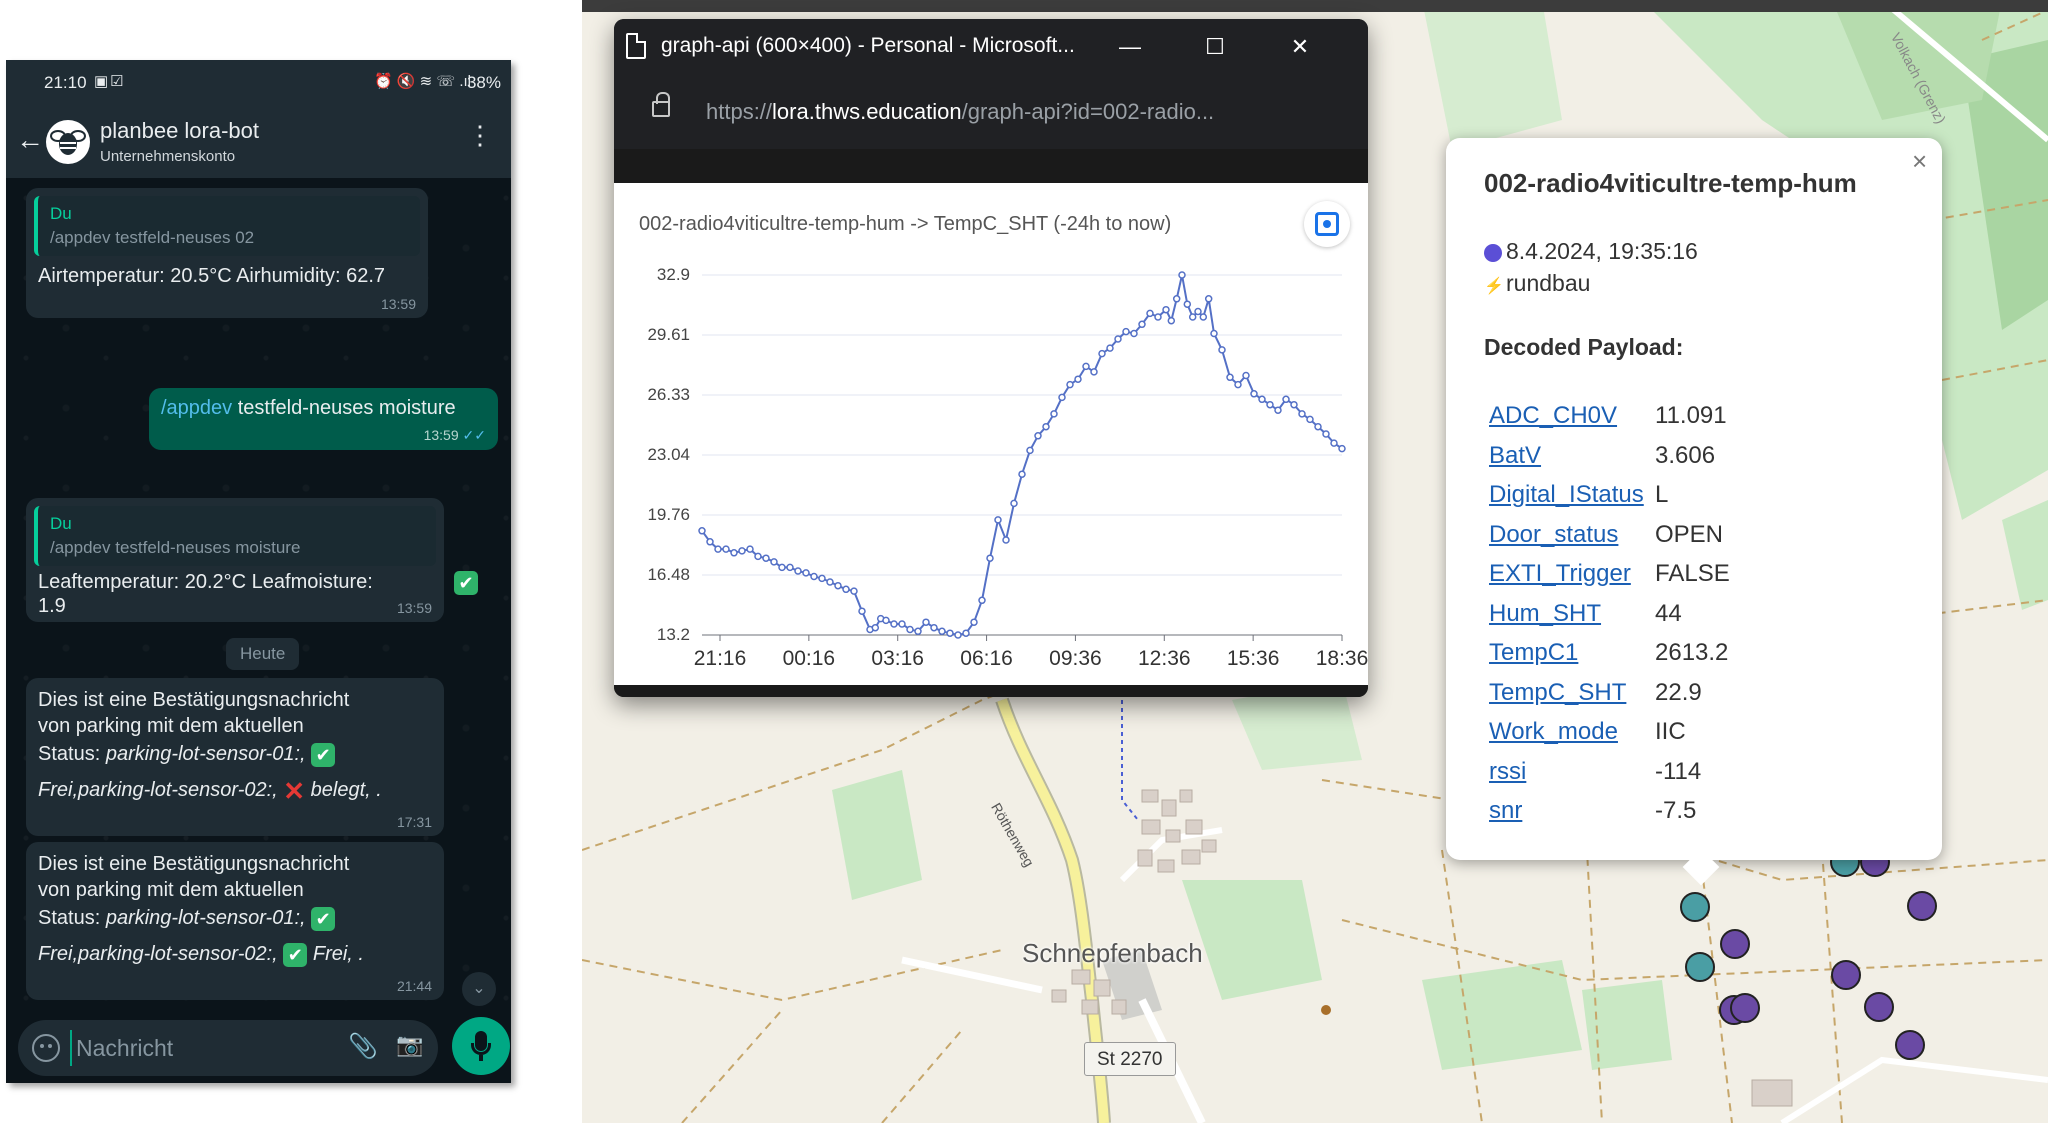 The height and width of the screenshot is (1123, 2048). Describe the element at coordinates (897, 658) in the screenshot. I see `x-tick-label: 03:16` at that location.